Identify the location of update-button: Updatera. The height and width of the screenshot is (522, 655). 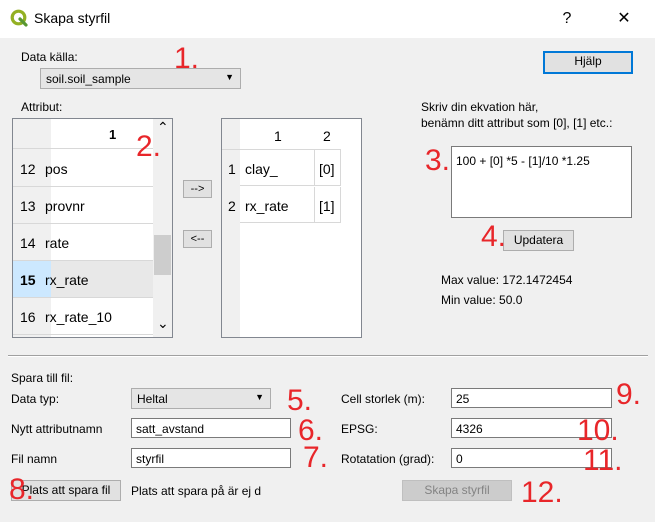
(538, 240).